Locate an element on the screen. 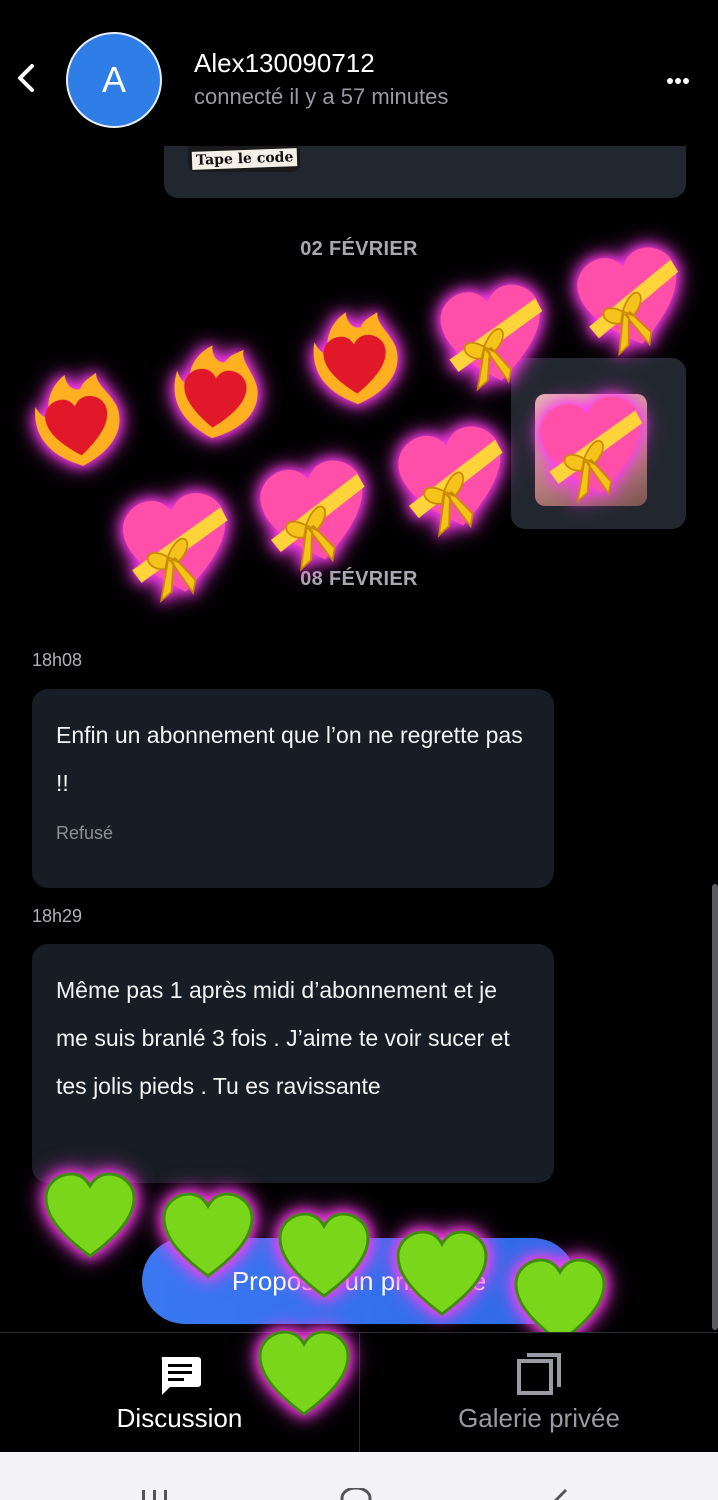  chevron-left-icon is located at coordinates (26, 78).